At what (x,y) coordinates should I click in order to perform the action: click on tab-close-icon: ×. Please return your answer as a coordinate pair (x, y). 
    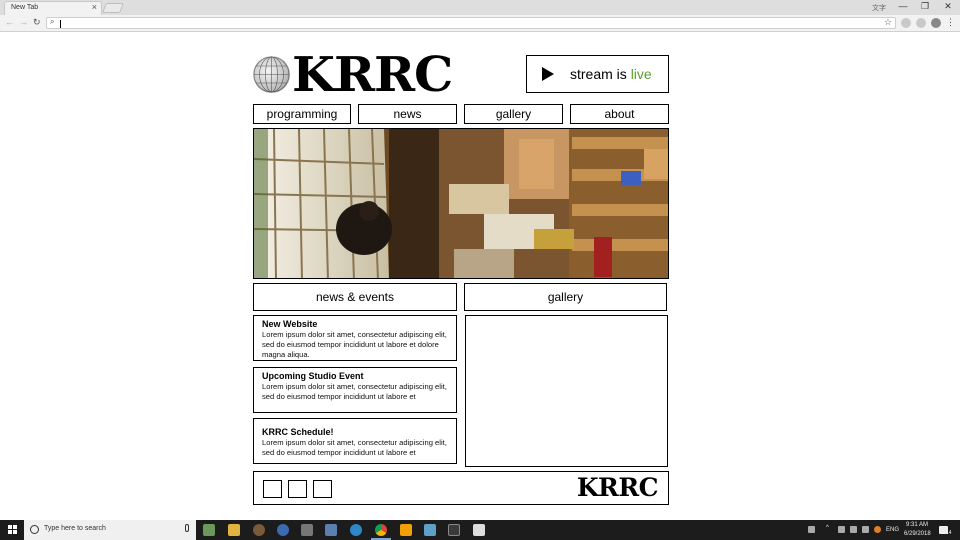
    Looking at the image, I should click on (94, 7).